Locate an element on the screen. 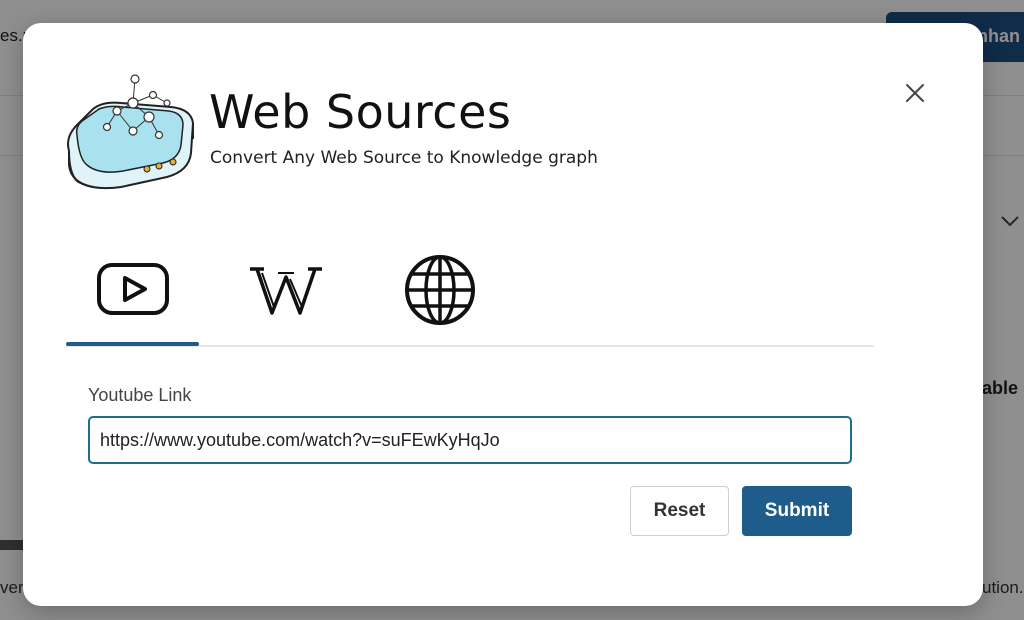  submit-button: Submit is located at coordinates (797, 511).